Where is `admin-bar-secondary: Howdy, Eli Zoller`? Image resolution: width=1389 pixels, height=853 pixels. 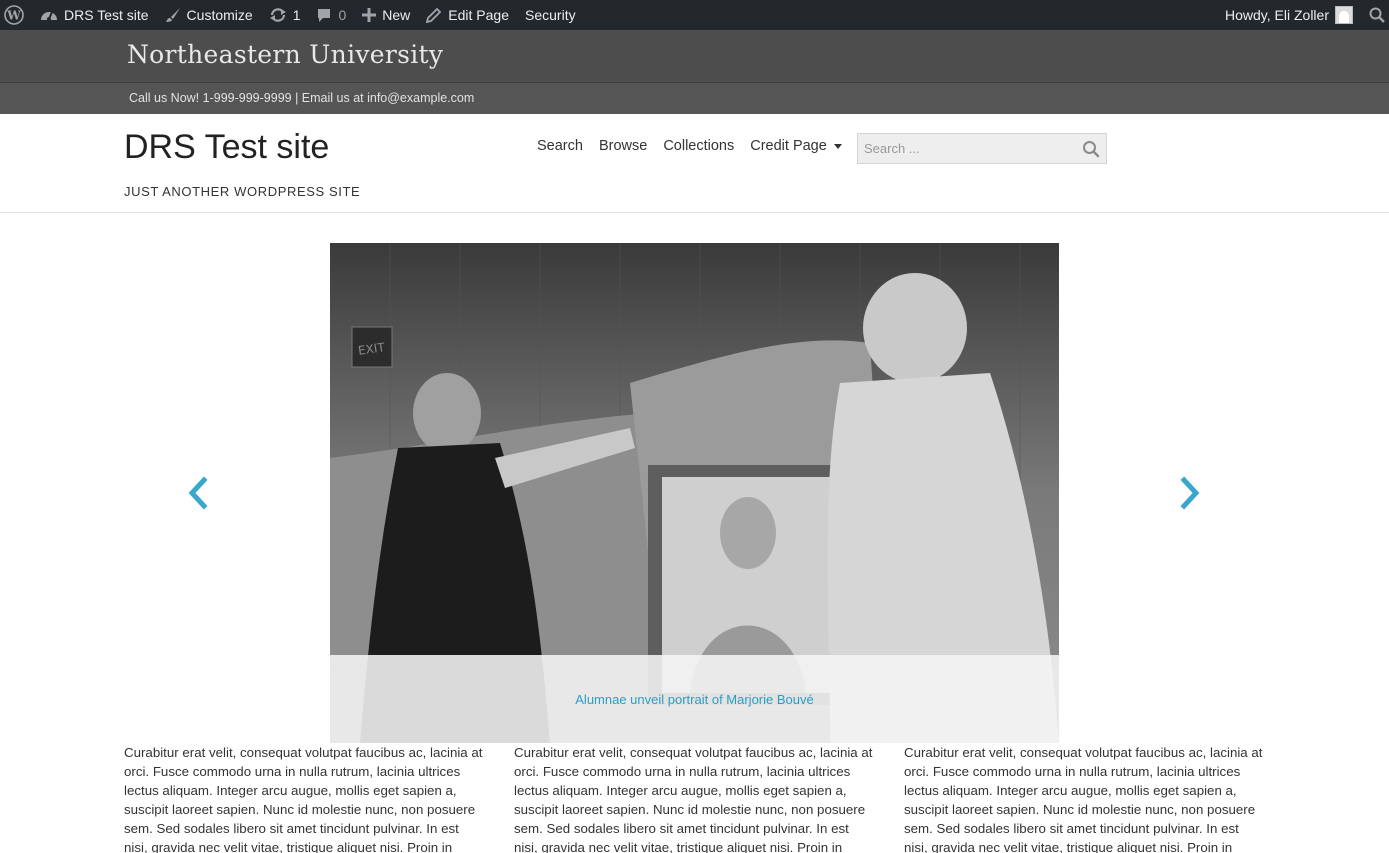
admin-bar-secondary: Howdy, Eli Zoller is located at coordinates (1303, 15).